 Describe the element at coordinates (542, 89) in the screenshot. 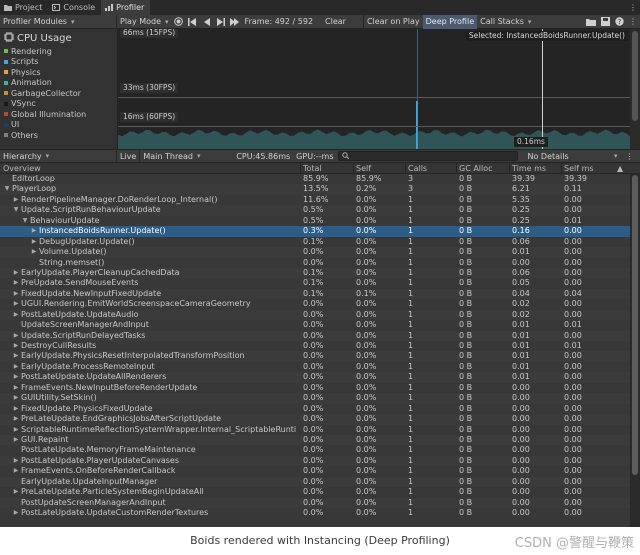

I see `selected-frame-marker` at that location.